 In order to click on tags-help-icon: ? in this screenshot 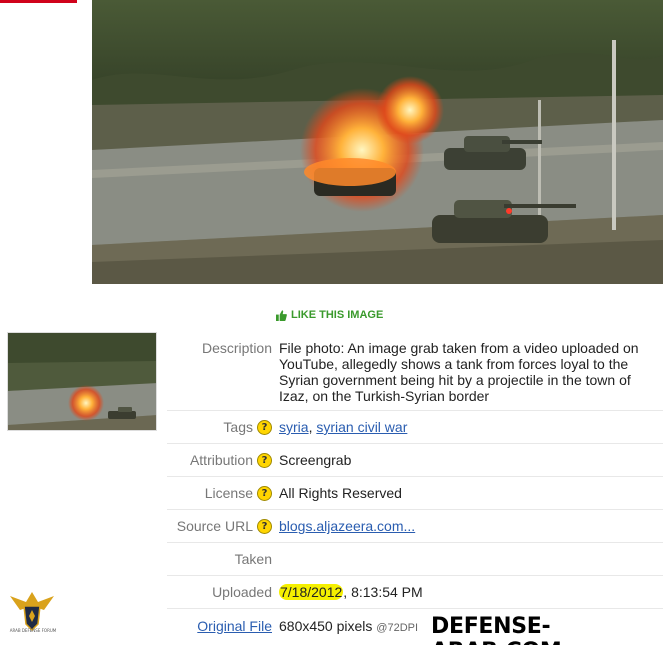, I will do `click(264, 427)`.